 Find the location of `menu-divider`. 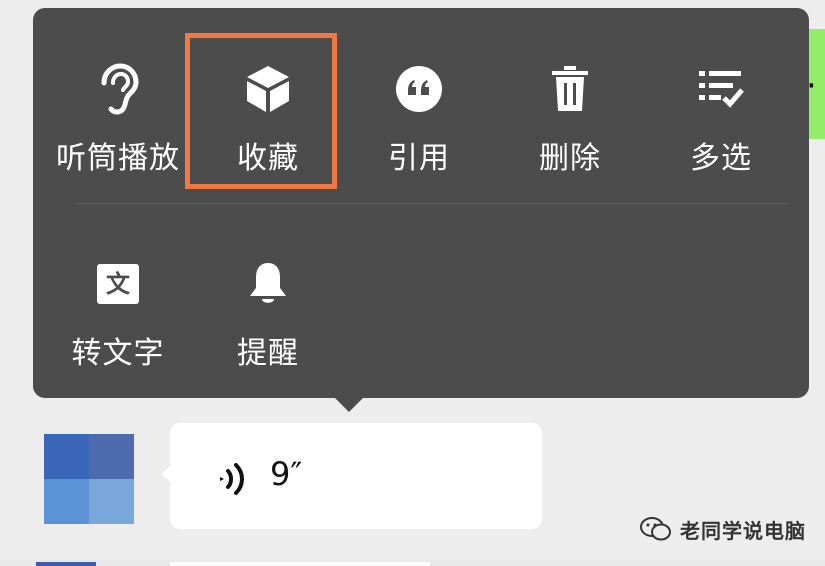

menu-divider is located at coordinates (432, 203).